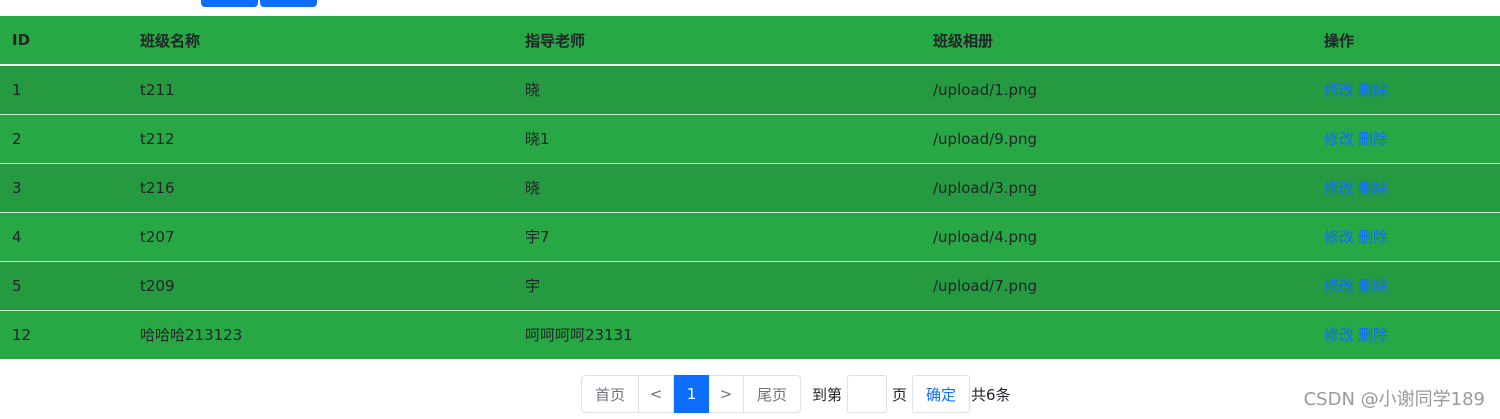 The width and height of the screenshot is (1500, 419). I want to click on table-row: 2 t212 晓1 /upload/9.png 修改 删除, so click(750, 138).